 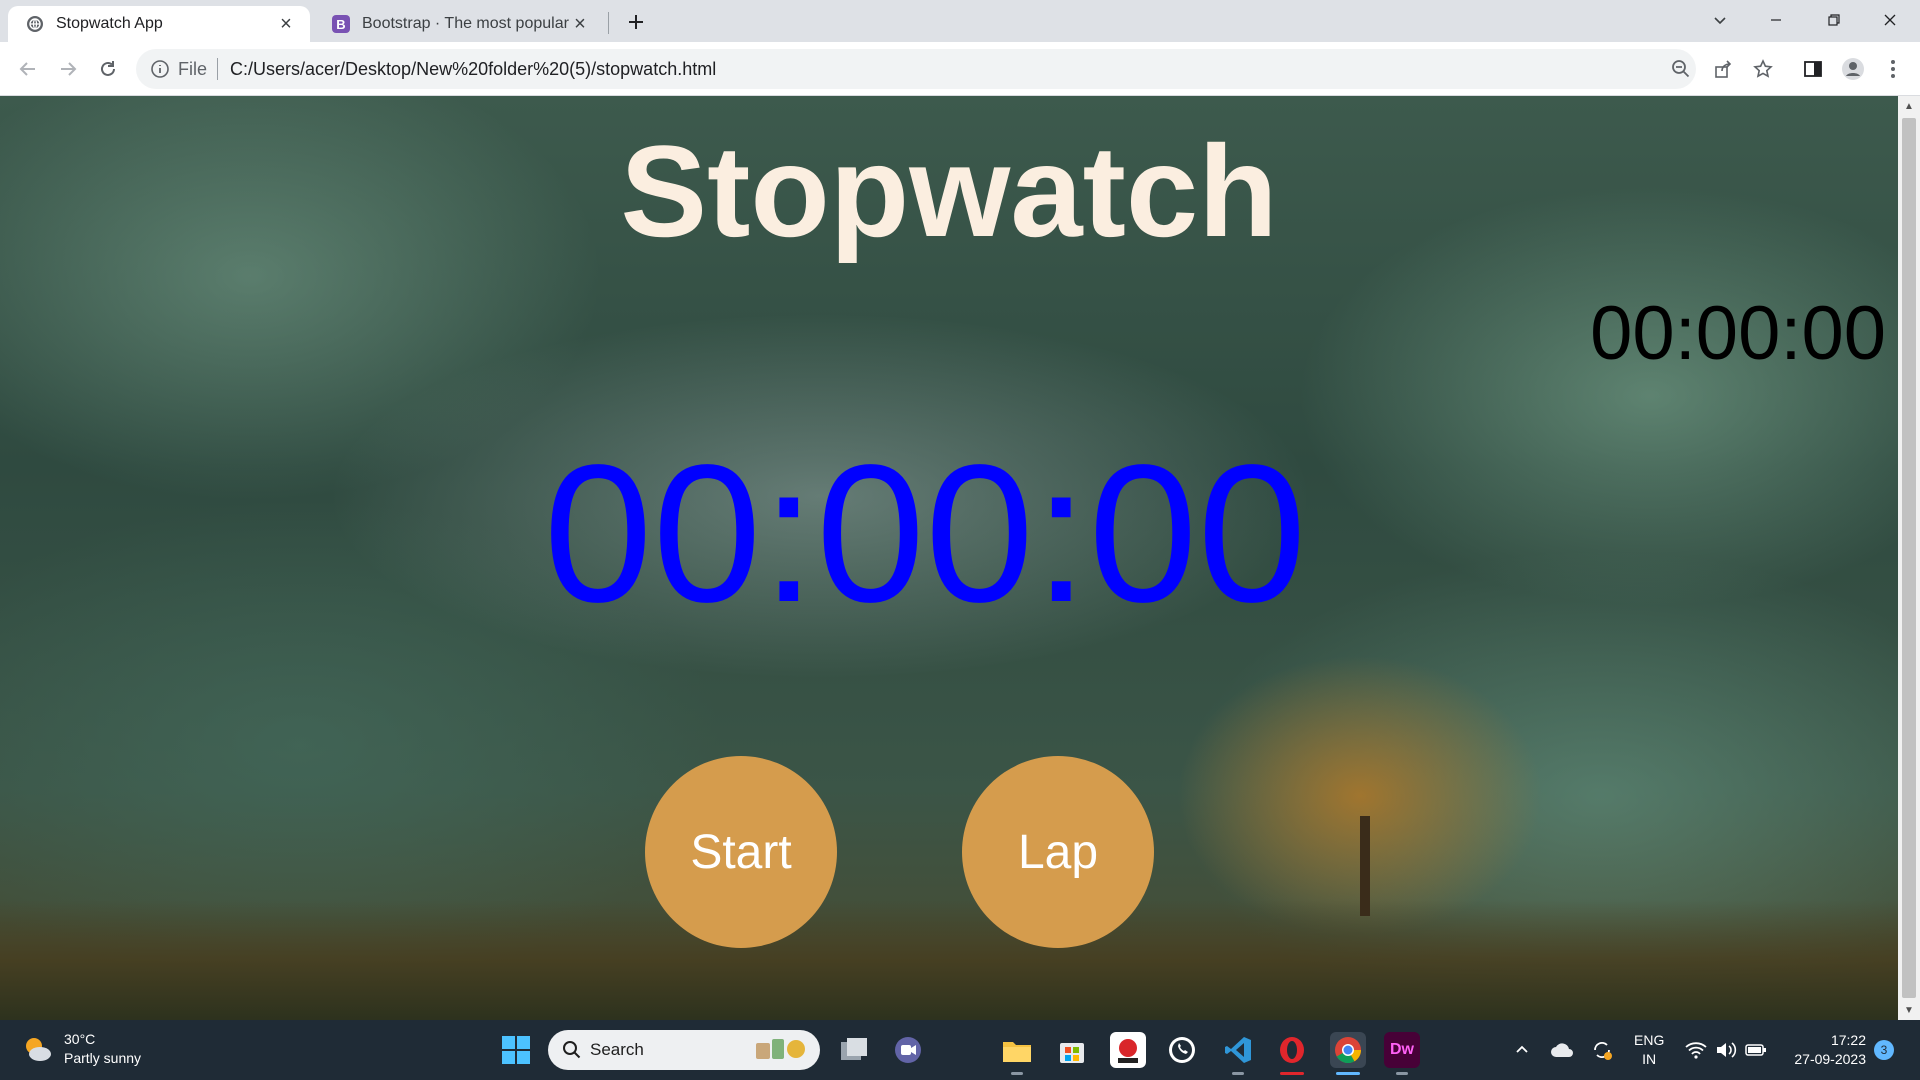 What do you see at coordinates (608, 23) in the screenshot?
I see `tab-separator` at bounding box center [608, 23].